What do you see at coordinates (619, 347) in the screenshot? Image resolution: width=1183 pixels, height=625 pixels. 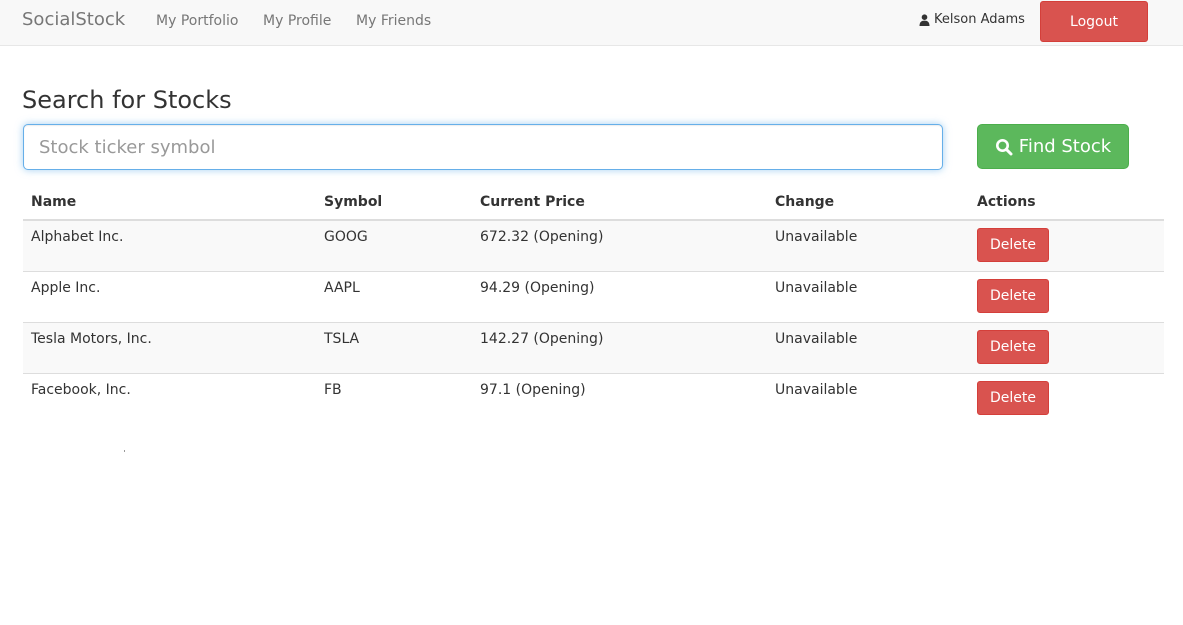 I see `stock-price-cell: 142.27 (Opening)` at bounding box center [619, 347].